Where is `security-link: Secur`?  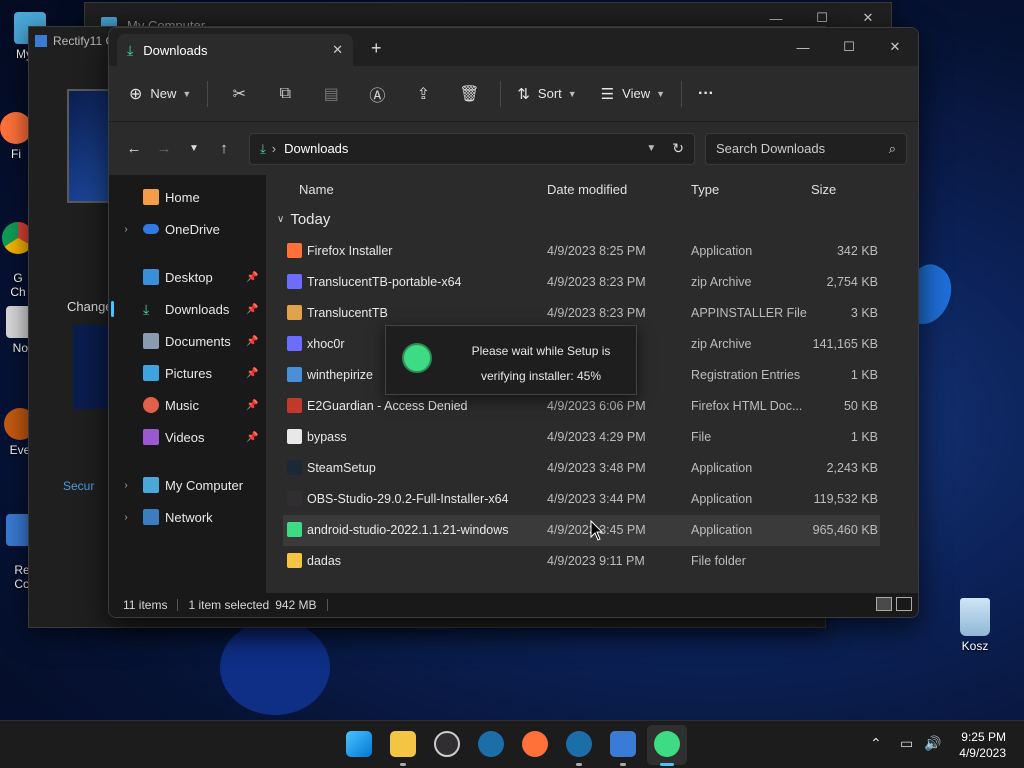 security-link: Secur is located at coordinates (78, 486).